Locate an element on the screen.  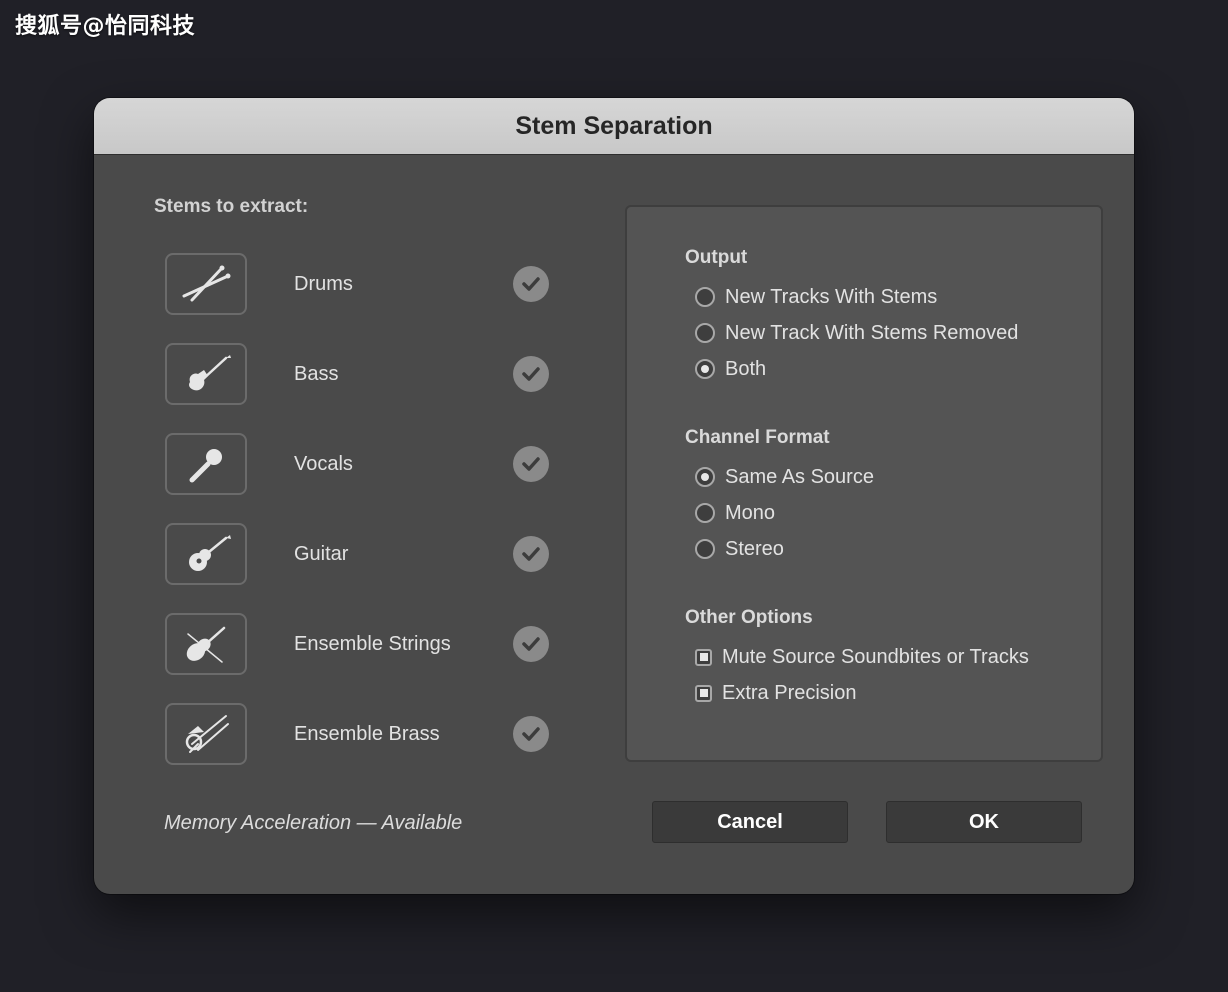
ok-button: OK is located at coordinates (984, 822).